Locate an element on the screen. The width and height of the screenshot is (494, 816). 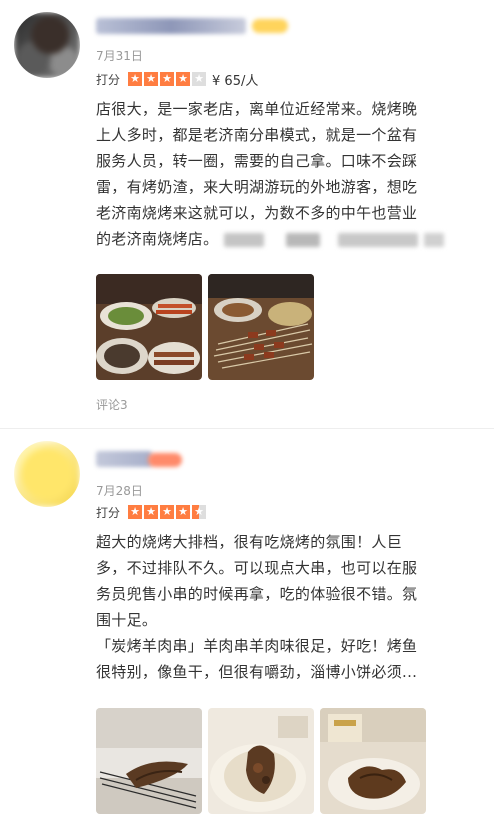
review-line: 围十足。 is located at coordinates (127, 620).